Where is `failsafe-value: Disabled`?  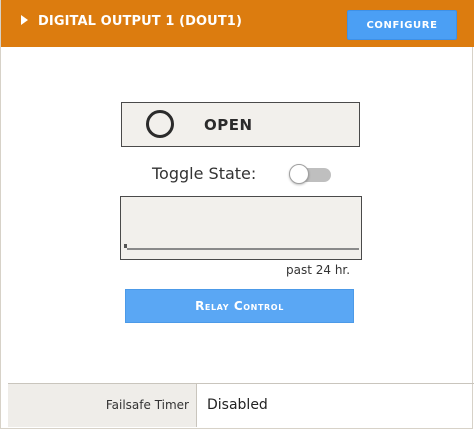 failsafe-value: Disabled is located at coordinates (237, 405).